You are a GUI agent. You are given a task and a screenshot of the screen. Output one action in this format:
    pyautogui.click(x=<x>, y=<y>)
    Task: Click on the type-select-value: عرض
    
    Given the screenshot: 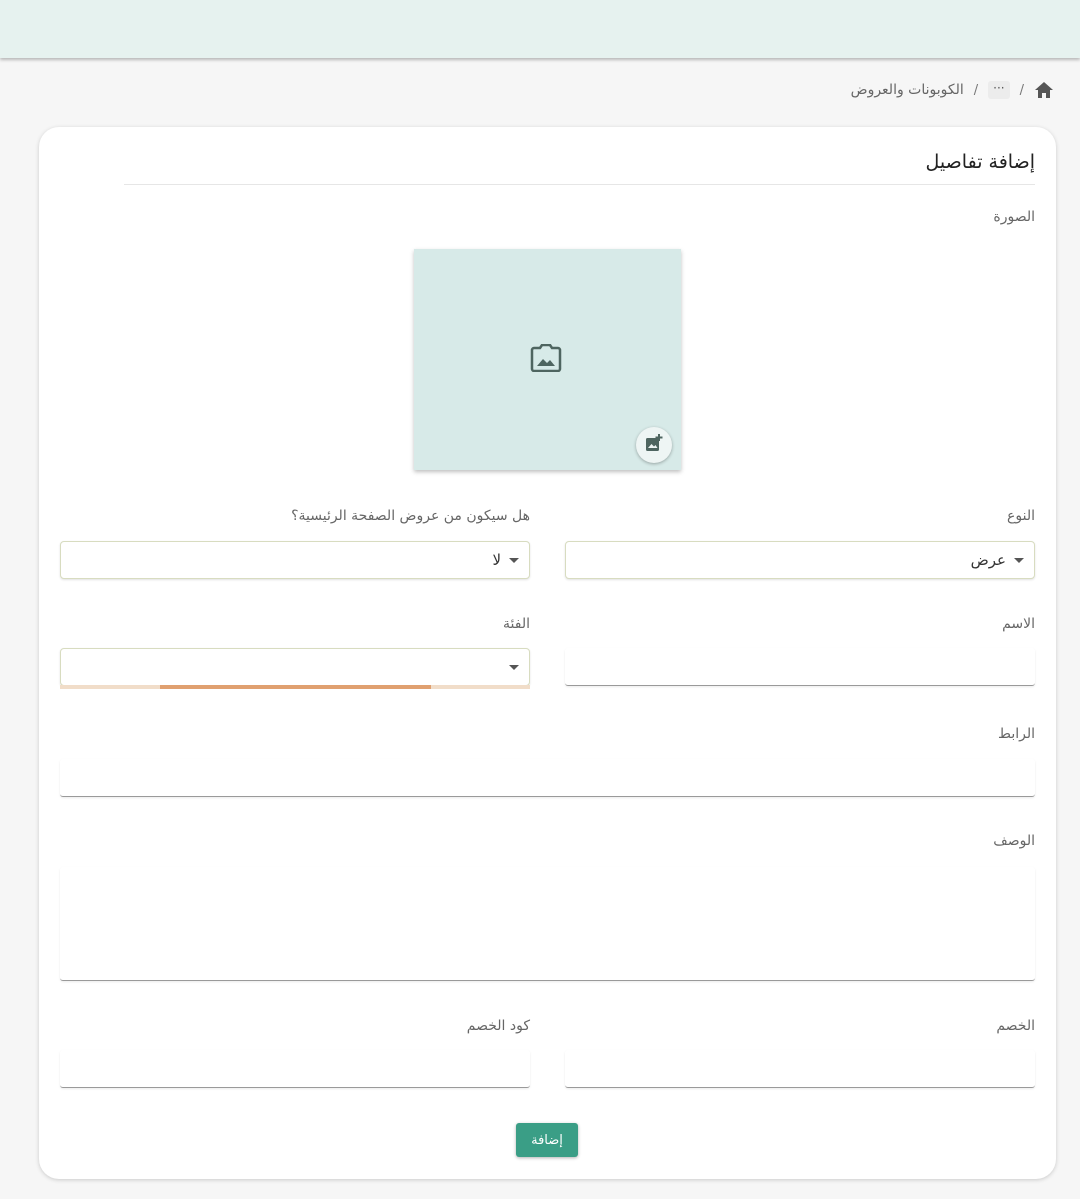 What is the action you would take?
    pyautogui.click(x=988, y=560)
    